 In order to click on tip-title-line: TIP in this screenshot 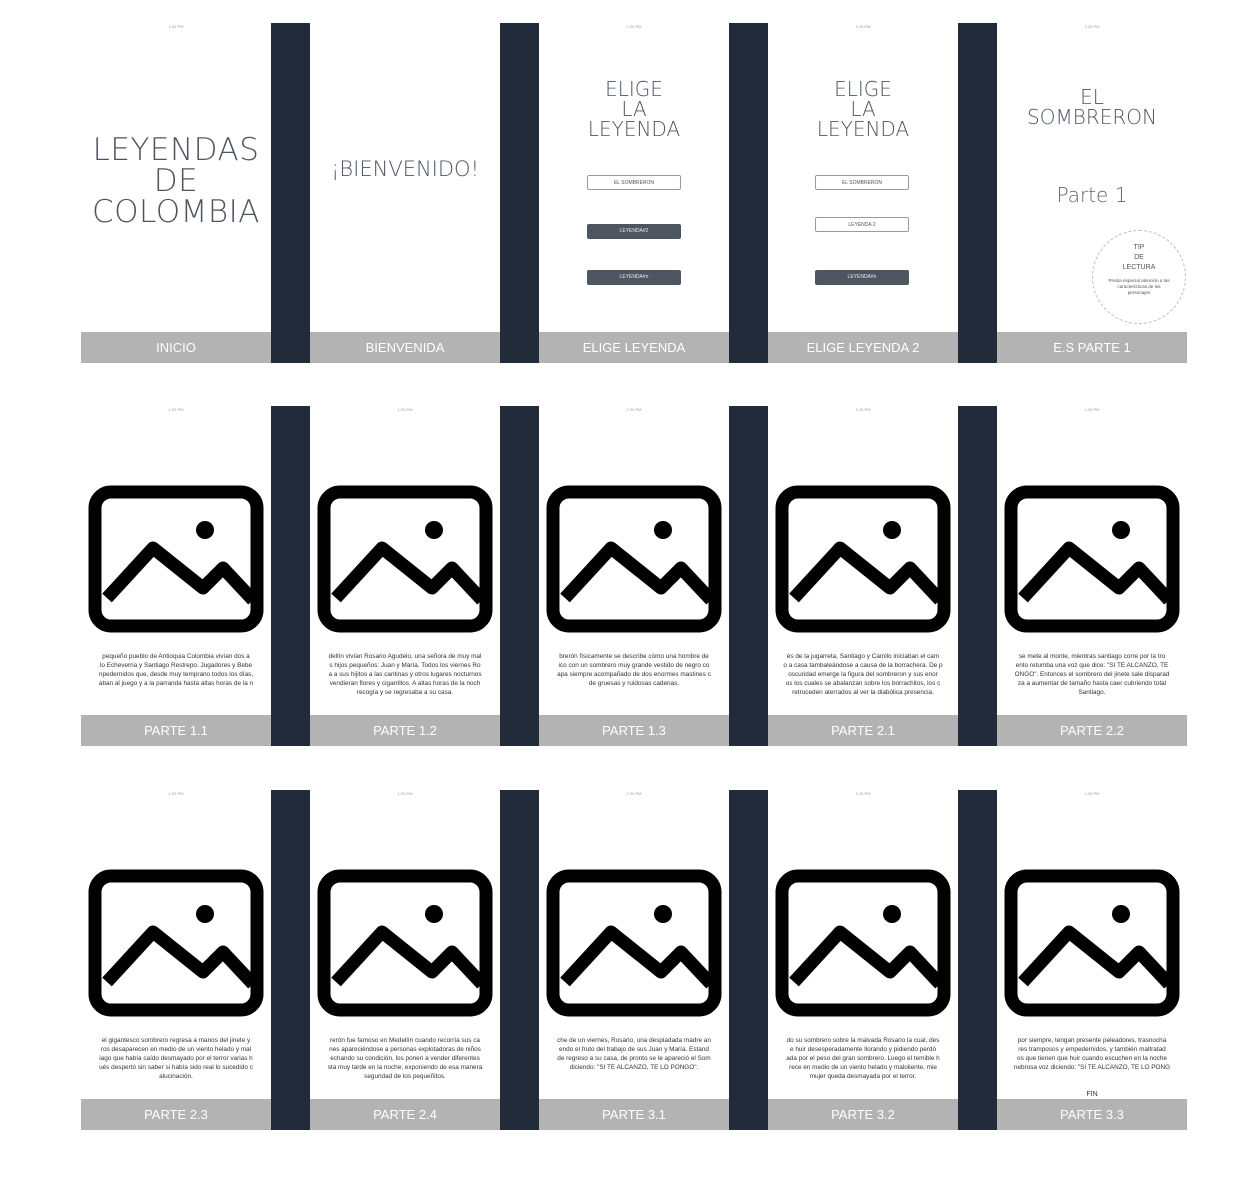, I will do `click(1139, 247)`.